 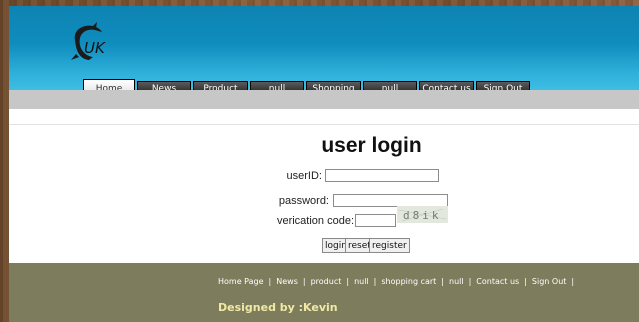 What do you see at coordinates (303, 201) in the screenshot?
I see `password-label: password:` at bounding box center [303, 201].